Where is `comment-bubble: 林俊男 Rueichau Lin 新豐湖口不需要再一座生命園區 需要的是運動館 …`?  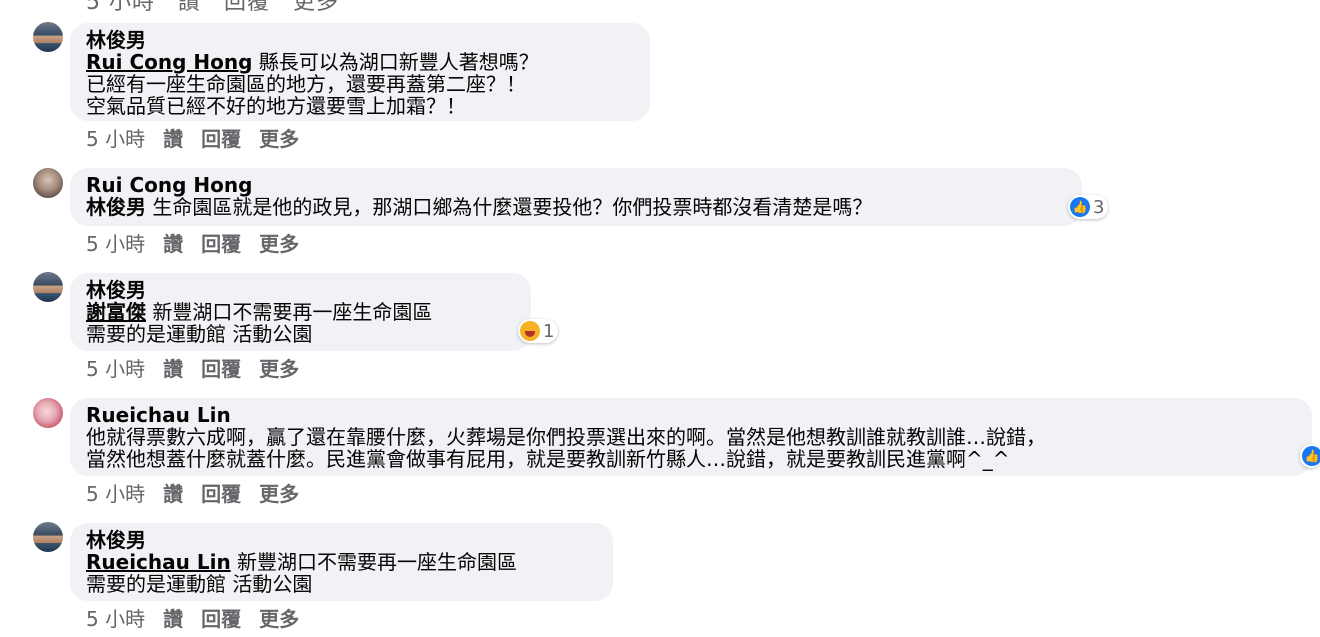
comment-bubble: 林俊男 Rueichau Lin 新豐湖口不需要再一座生命園區 需要的是運動館 … is located at coordinates (341, 562).